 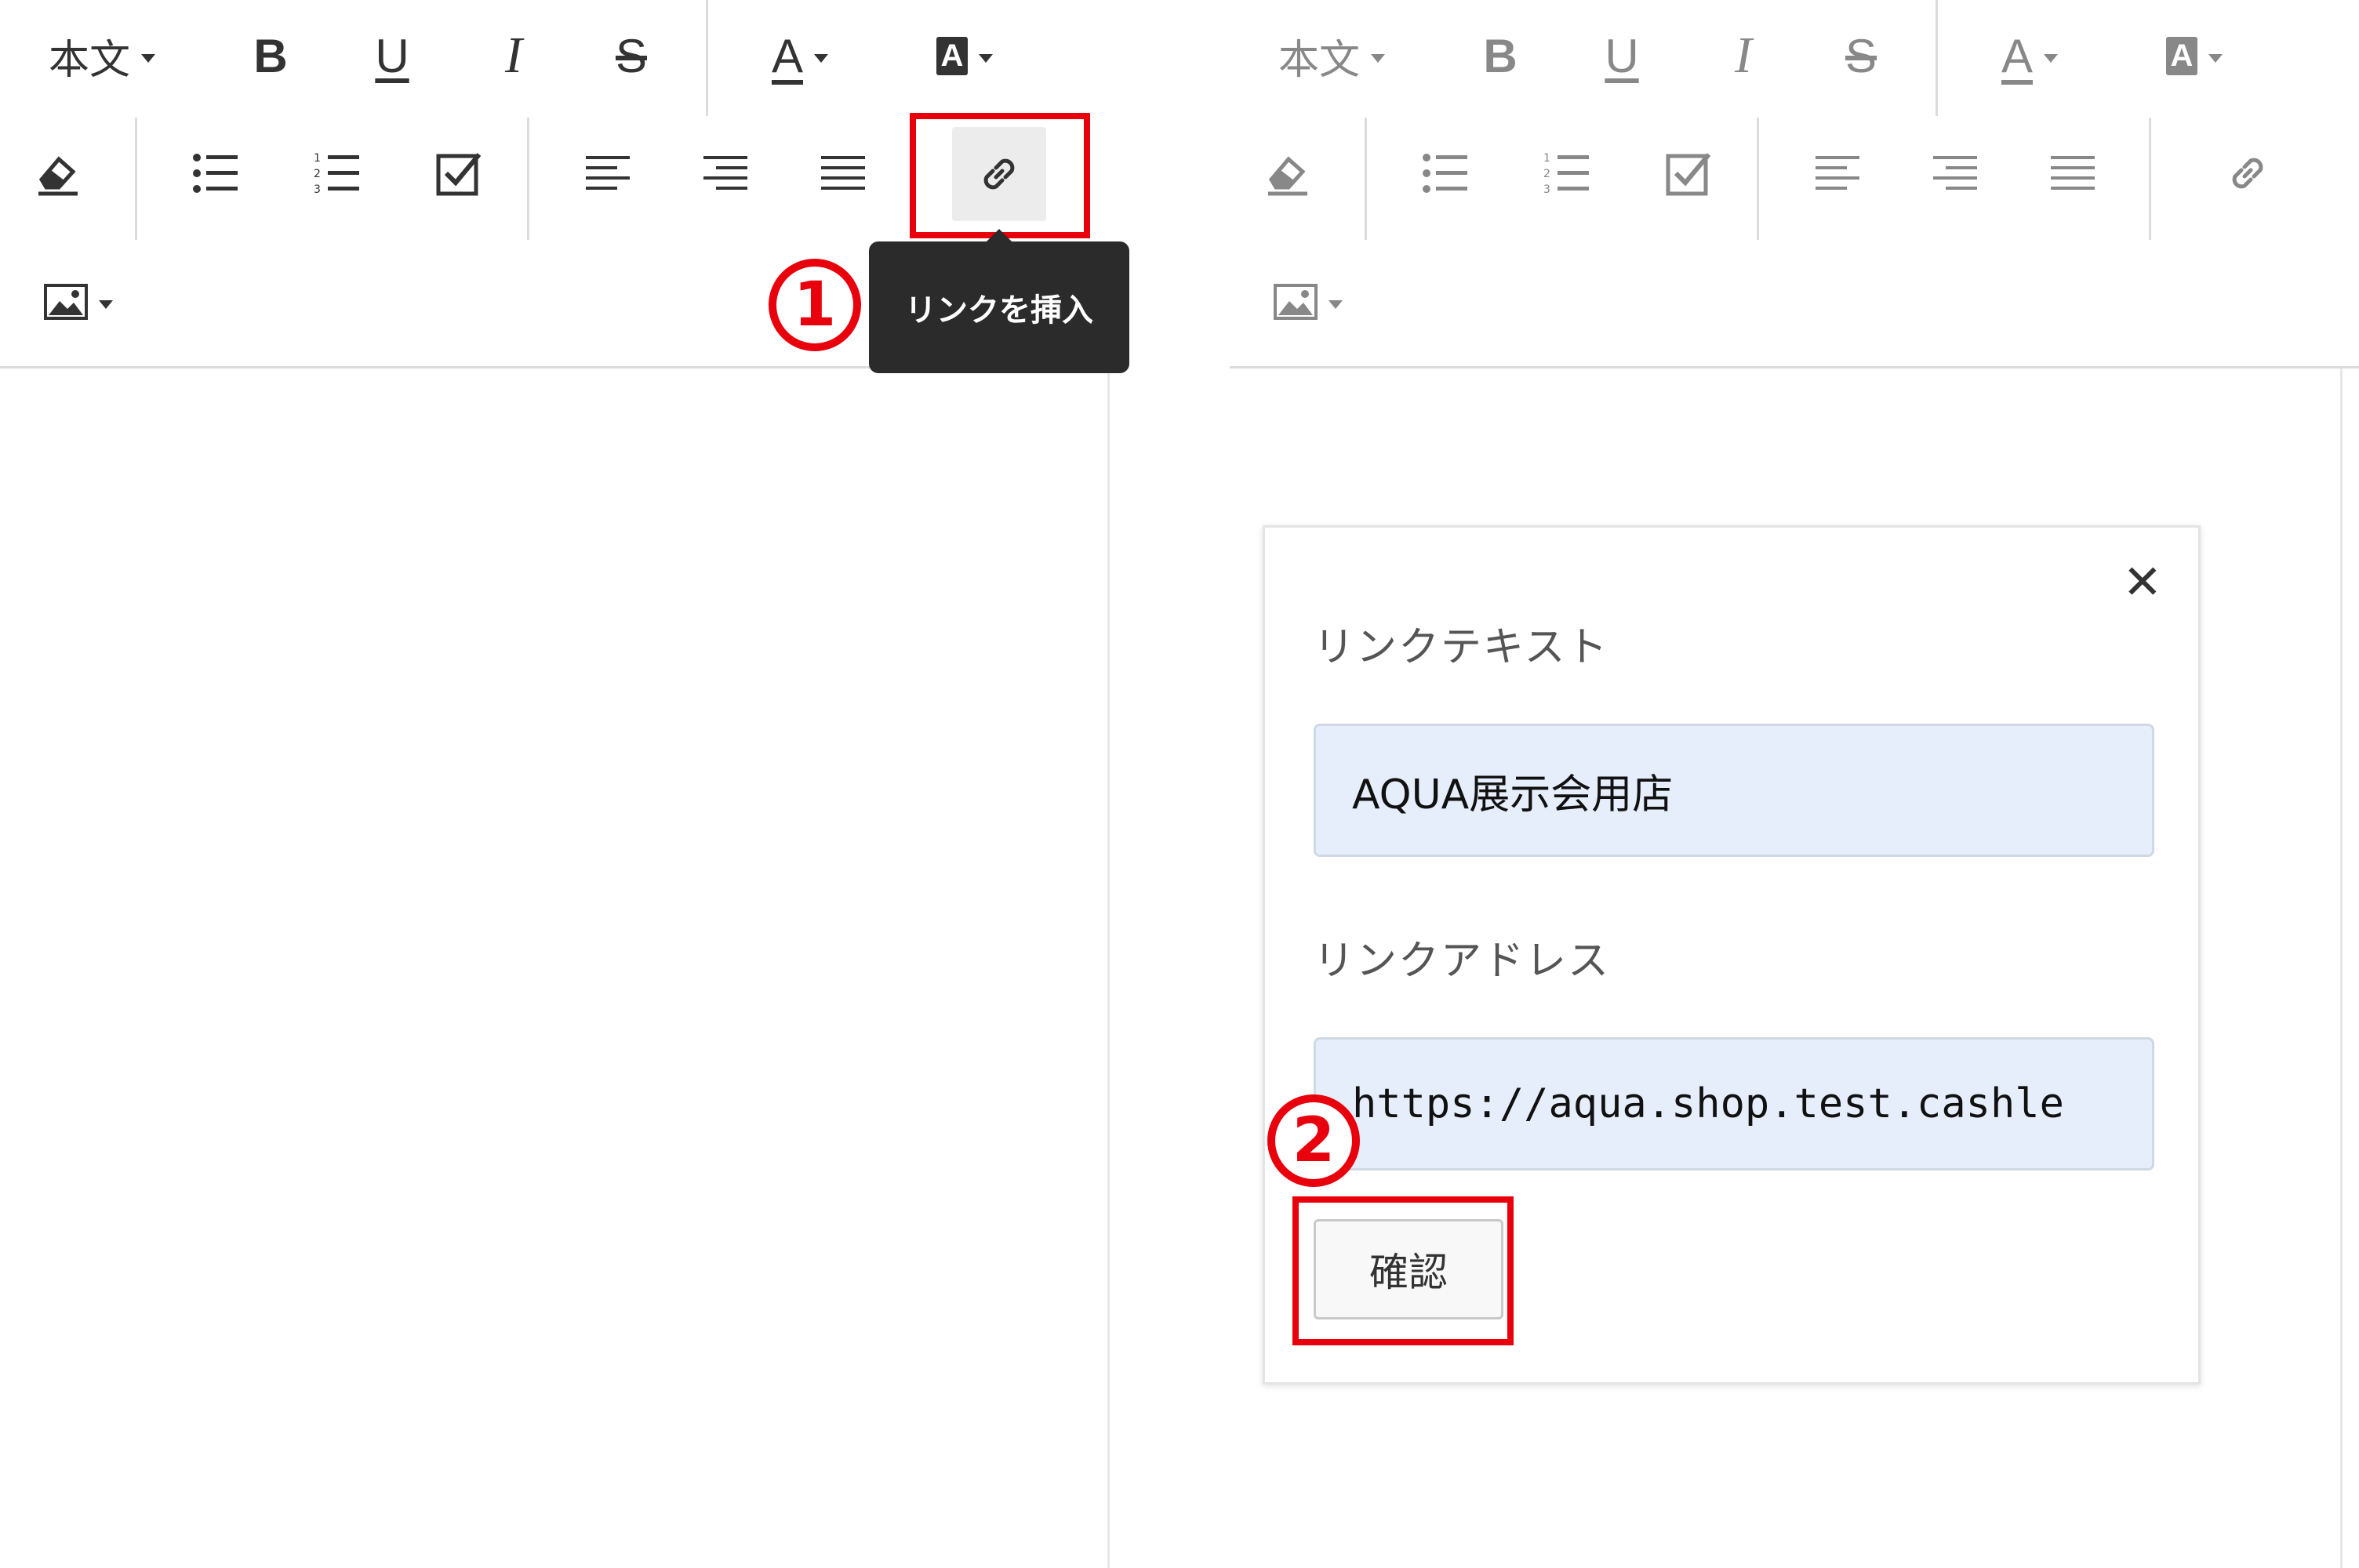 I want to click on highlight-insert-link, so click(x=1000, y=175).